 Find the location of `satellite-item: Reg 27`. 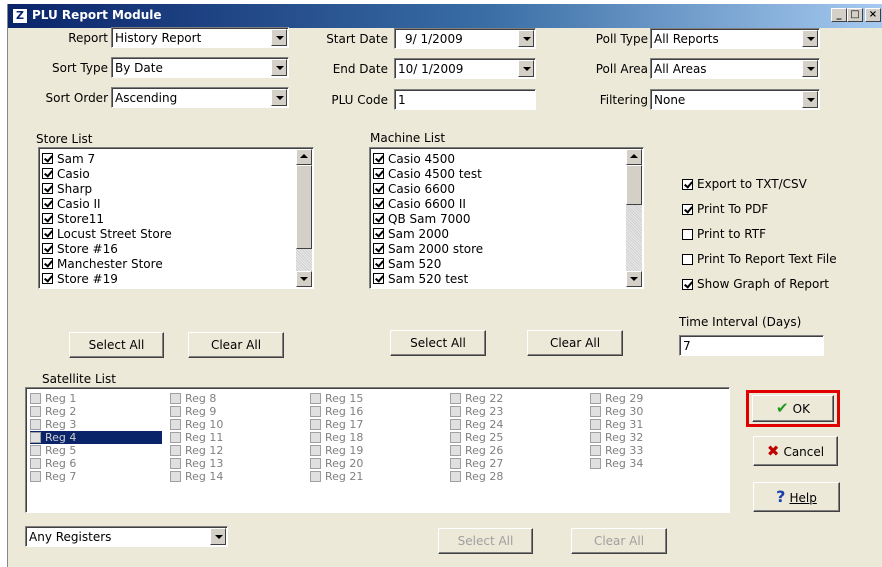

satellite-item: Reg 27 is located at coordinates (516, 463).